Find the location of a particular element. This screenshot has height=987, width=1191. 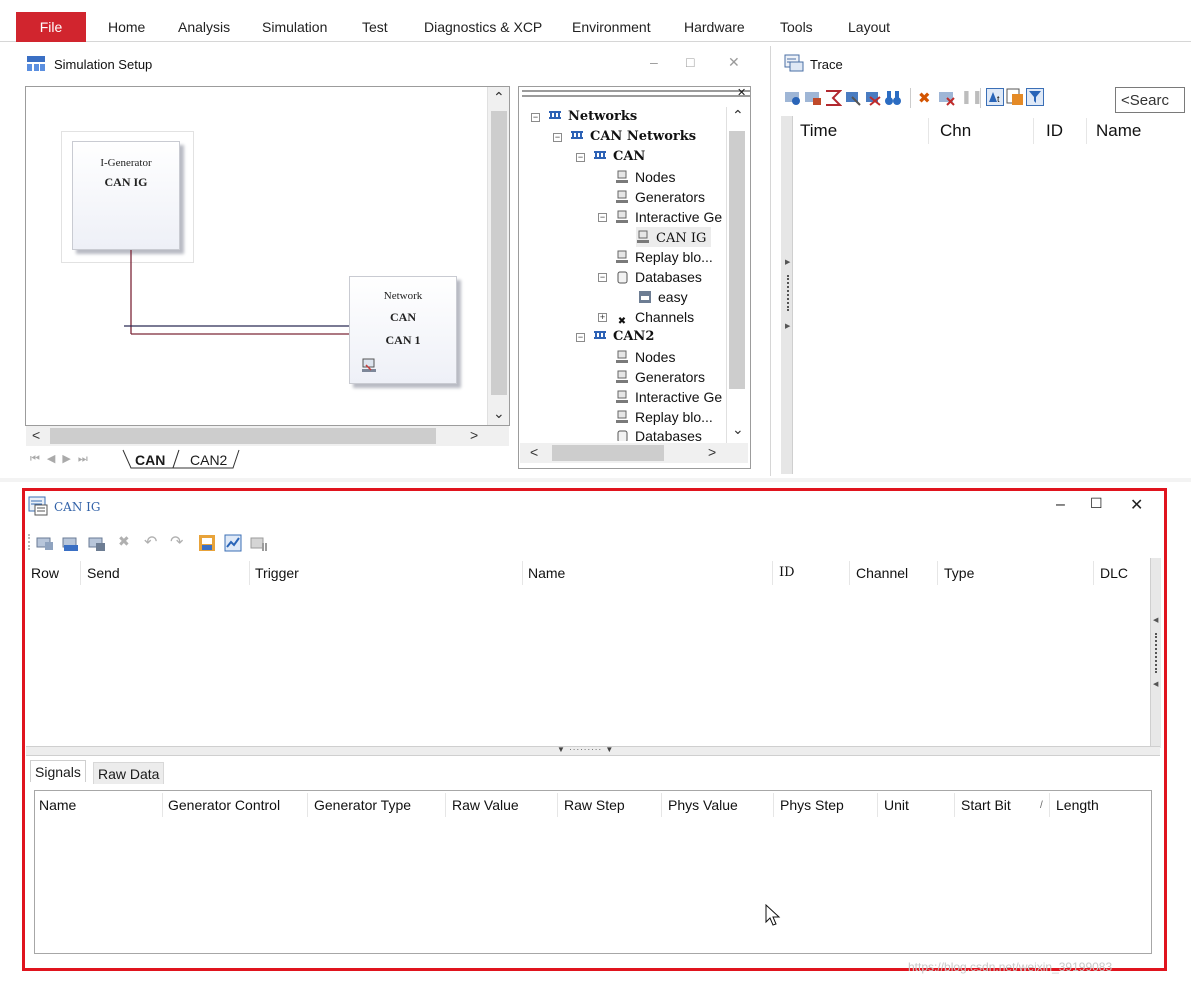

binoculars-icon is located at coordinates (893, 98).